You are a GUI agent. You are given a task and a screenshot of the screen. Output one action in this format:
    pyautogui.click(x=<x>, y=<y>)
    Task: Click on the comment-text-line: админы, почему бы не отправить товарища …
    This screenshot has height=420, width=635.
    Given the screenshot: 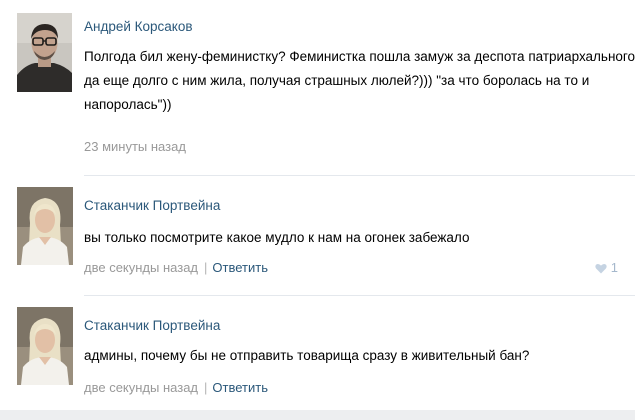 What is the action you would take?
    pyautogui.click(x=307, y=355)
    